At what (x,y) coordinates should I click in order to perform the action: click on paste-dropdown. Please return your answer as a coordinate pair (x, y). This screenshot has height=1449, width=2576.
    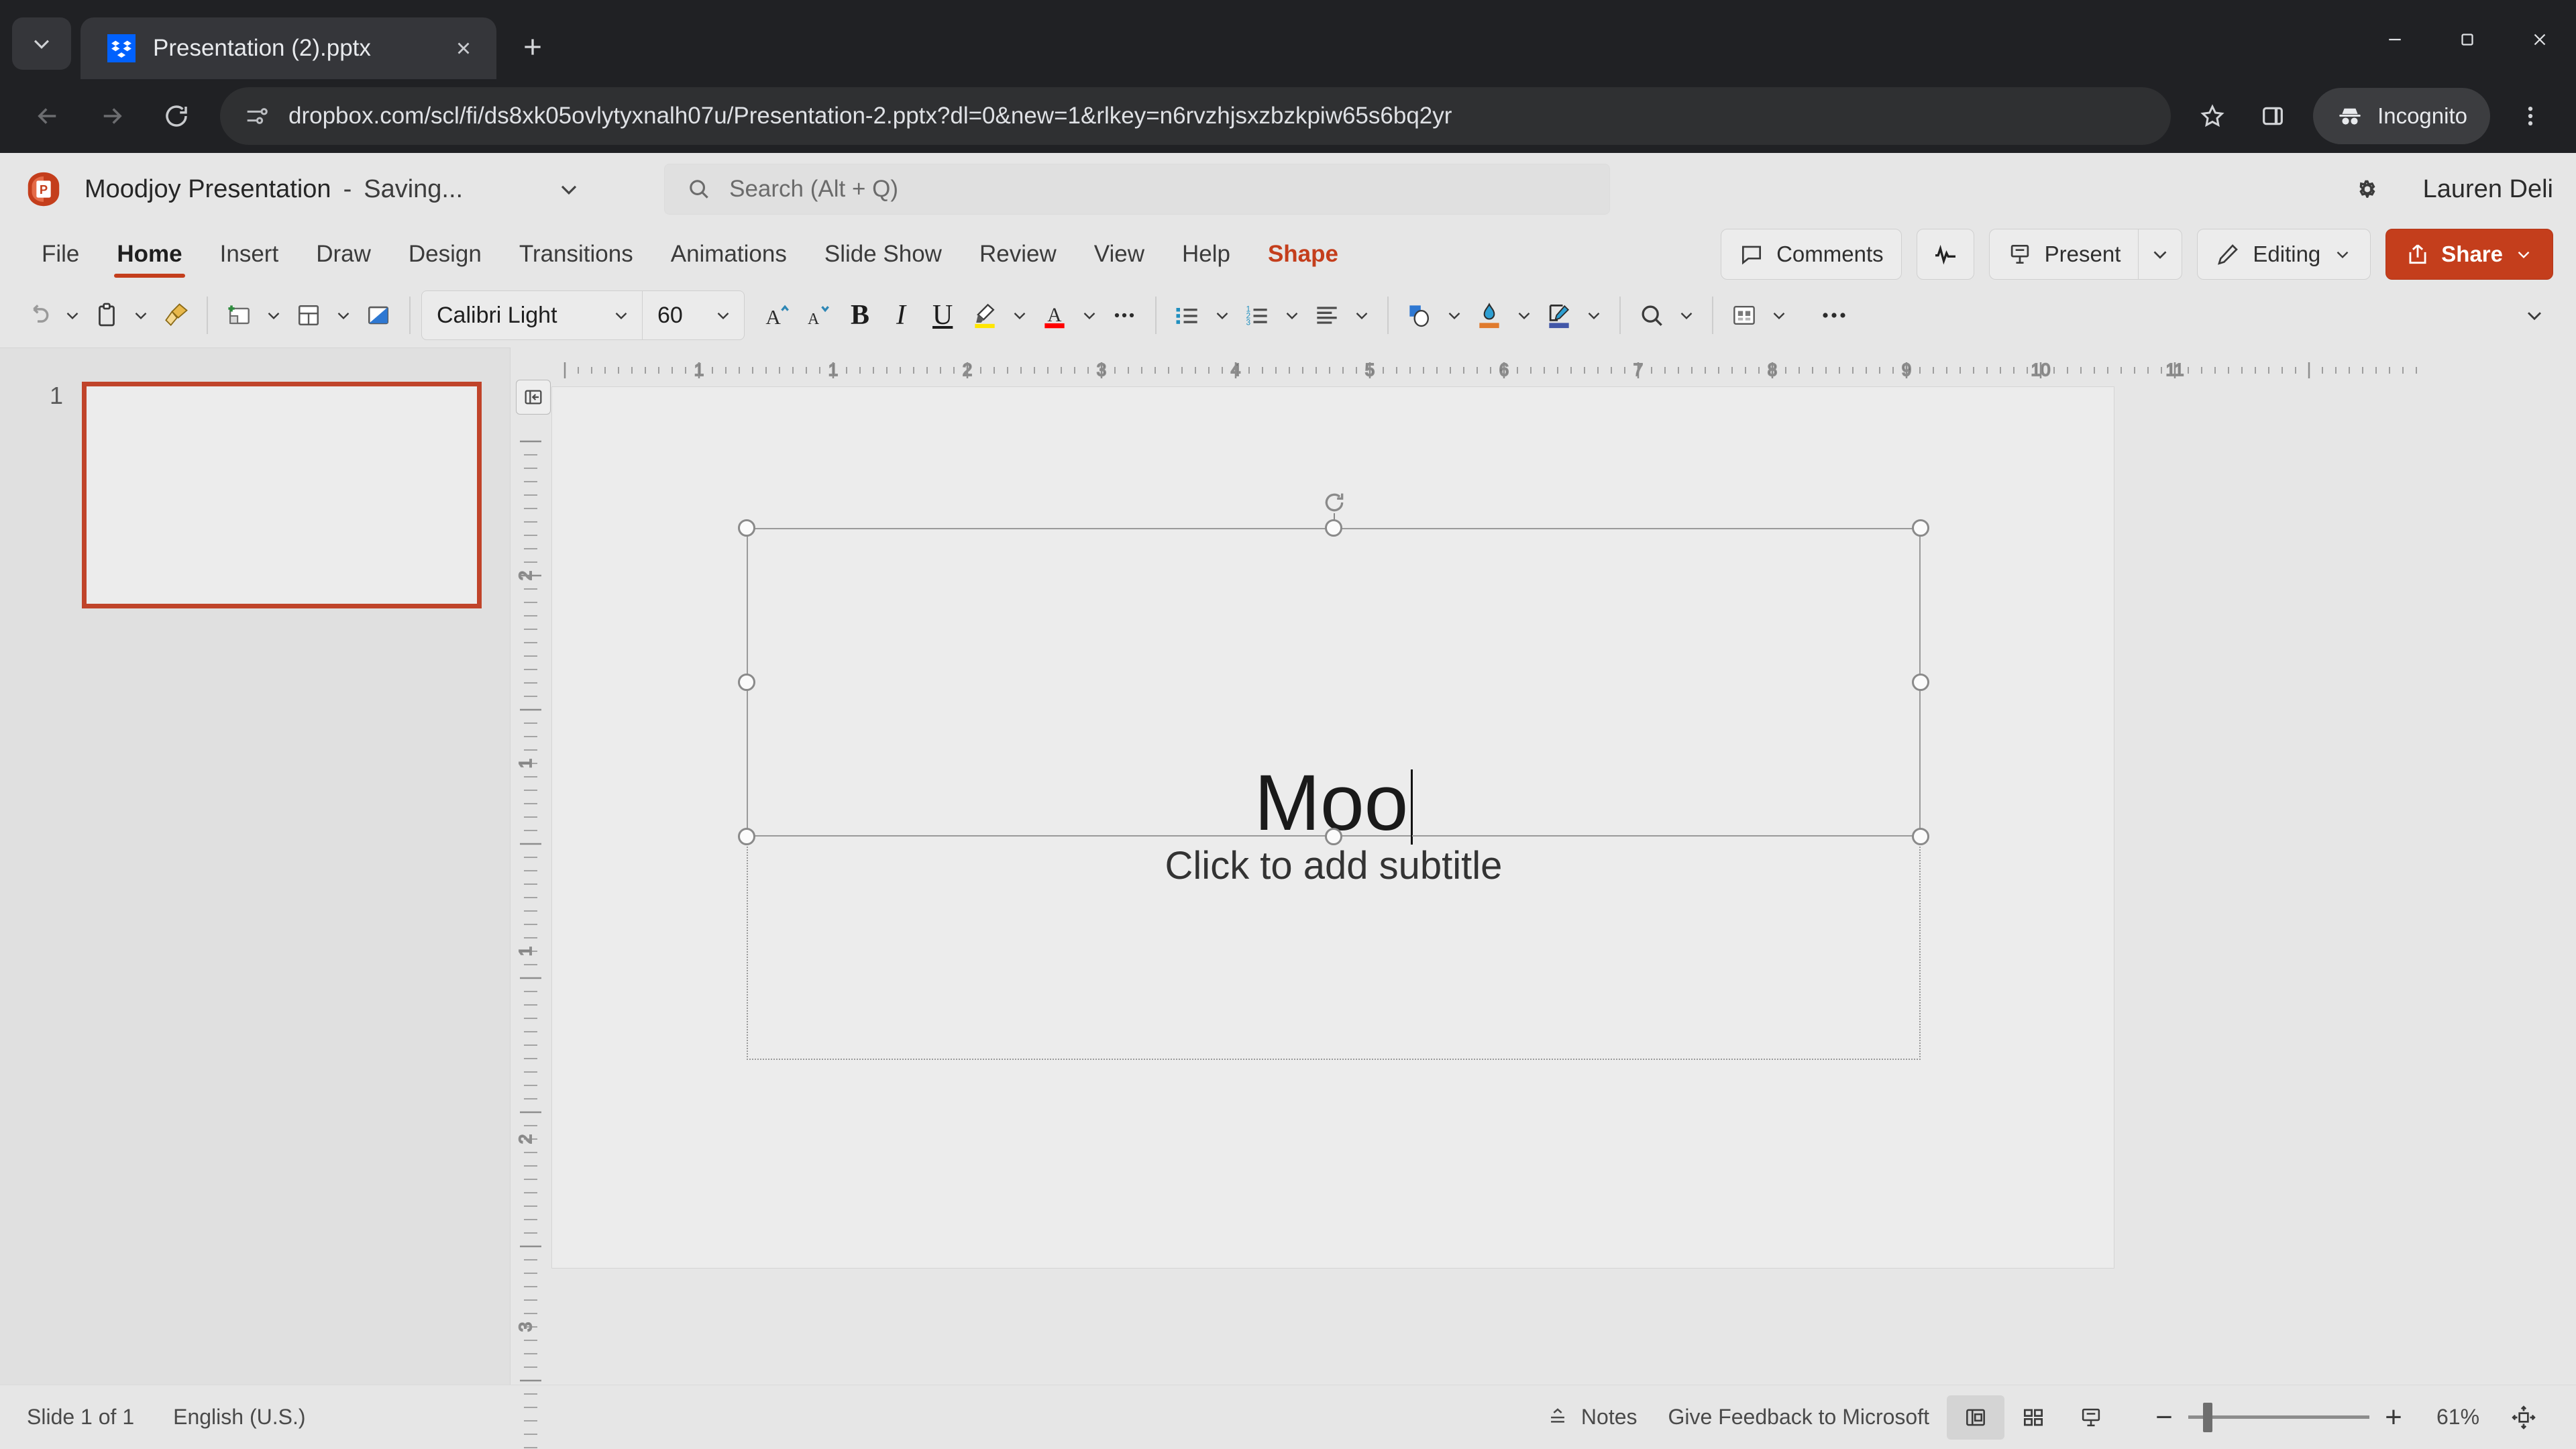
    Looking at the image, I should click on (141, 315).